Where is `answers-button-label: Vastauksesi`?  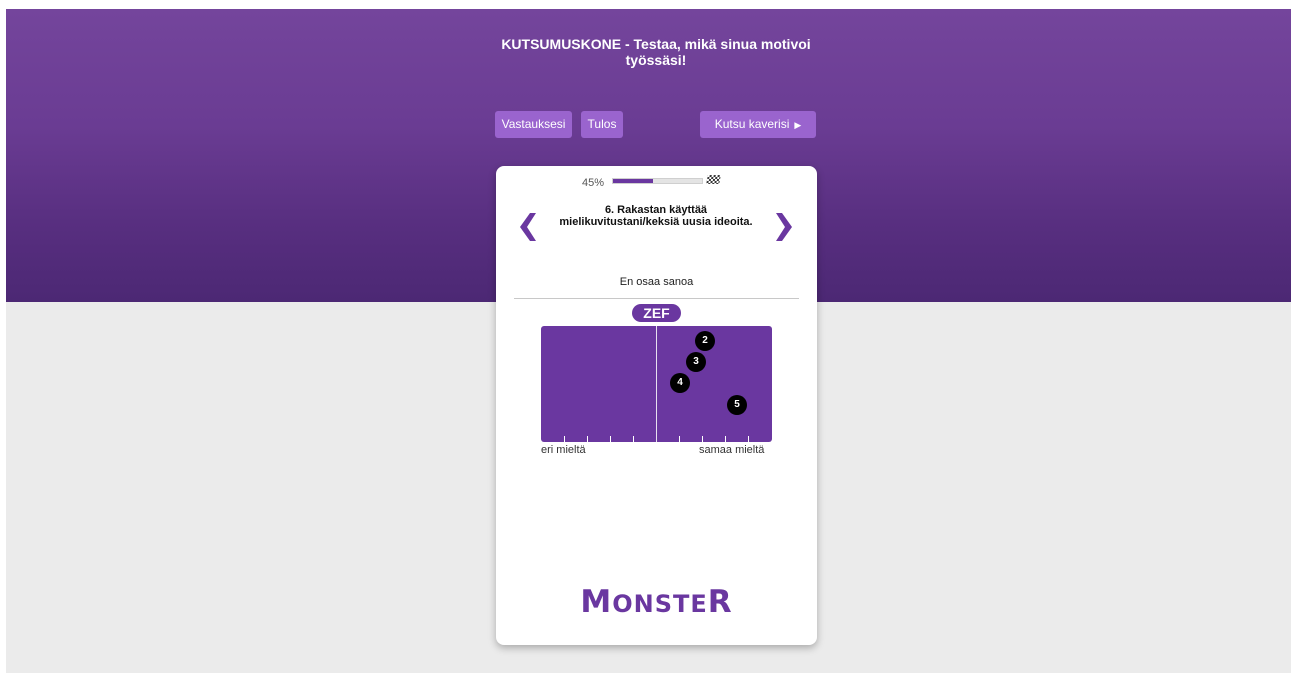 answers-button-label: Vastauksesi is located at coordinates (533, 124).